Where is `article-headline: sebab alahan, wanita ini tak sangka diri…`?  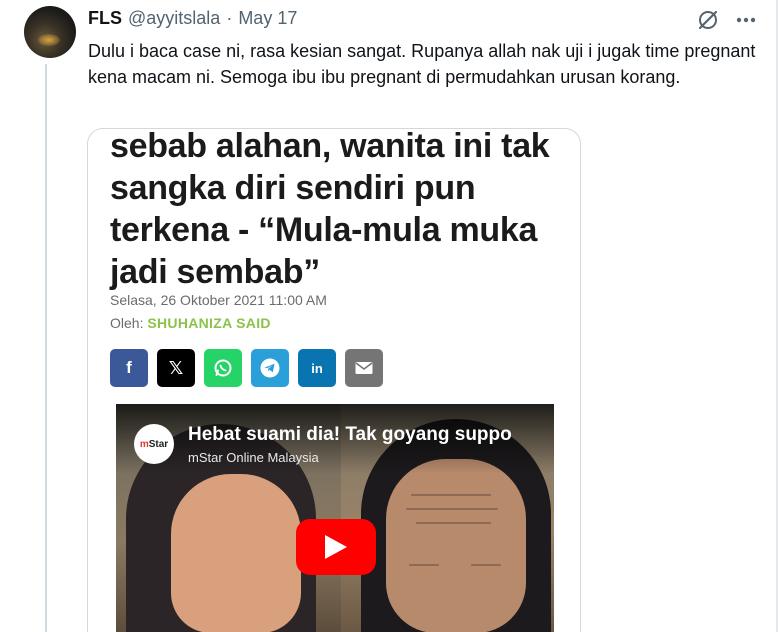
article-headline: sebab alahan, wanita ini tak sangka diri… is located at coordinates (330, 209).